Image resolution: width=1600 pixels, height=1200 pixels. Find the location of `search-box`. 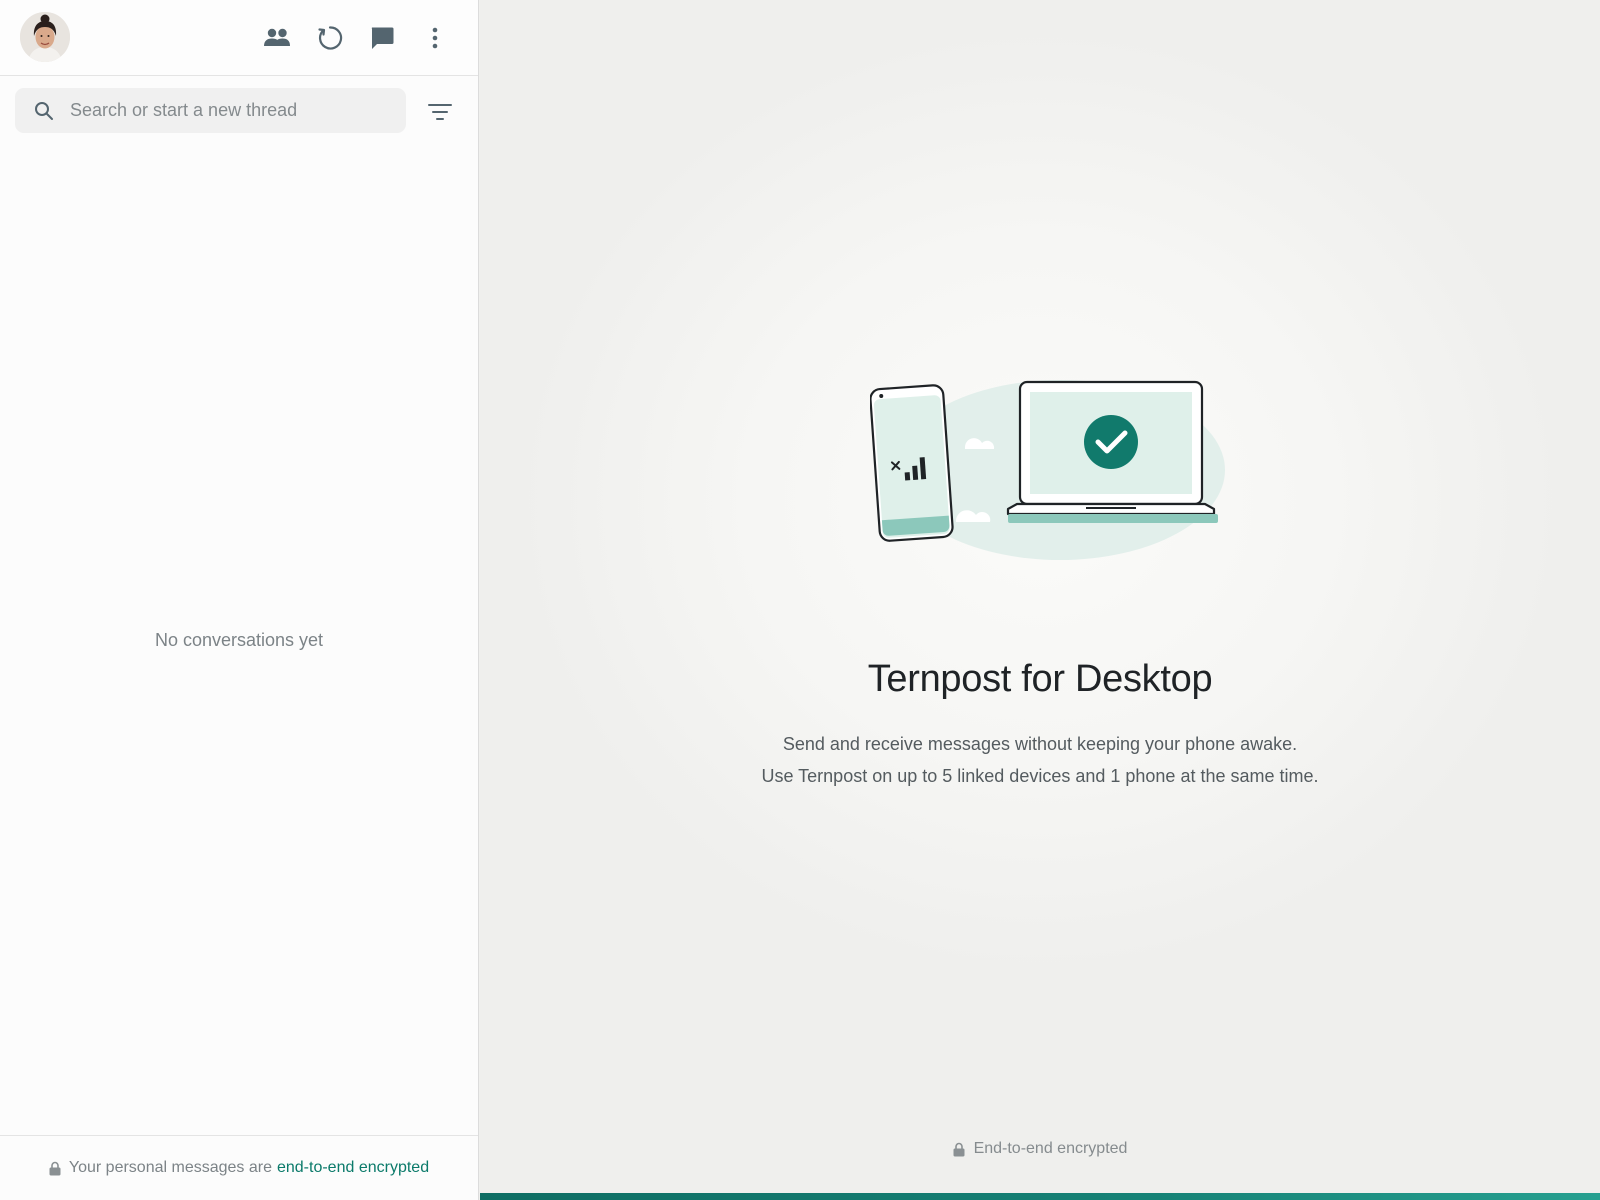

search-box is located at coordinates (210, 110).